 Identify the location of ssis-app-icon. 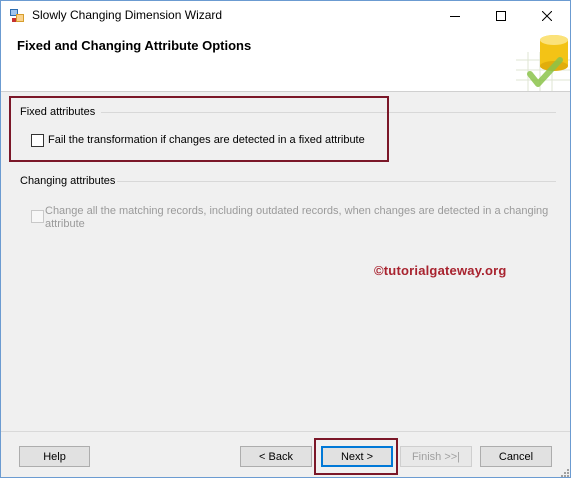
(17, 15).